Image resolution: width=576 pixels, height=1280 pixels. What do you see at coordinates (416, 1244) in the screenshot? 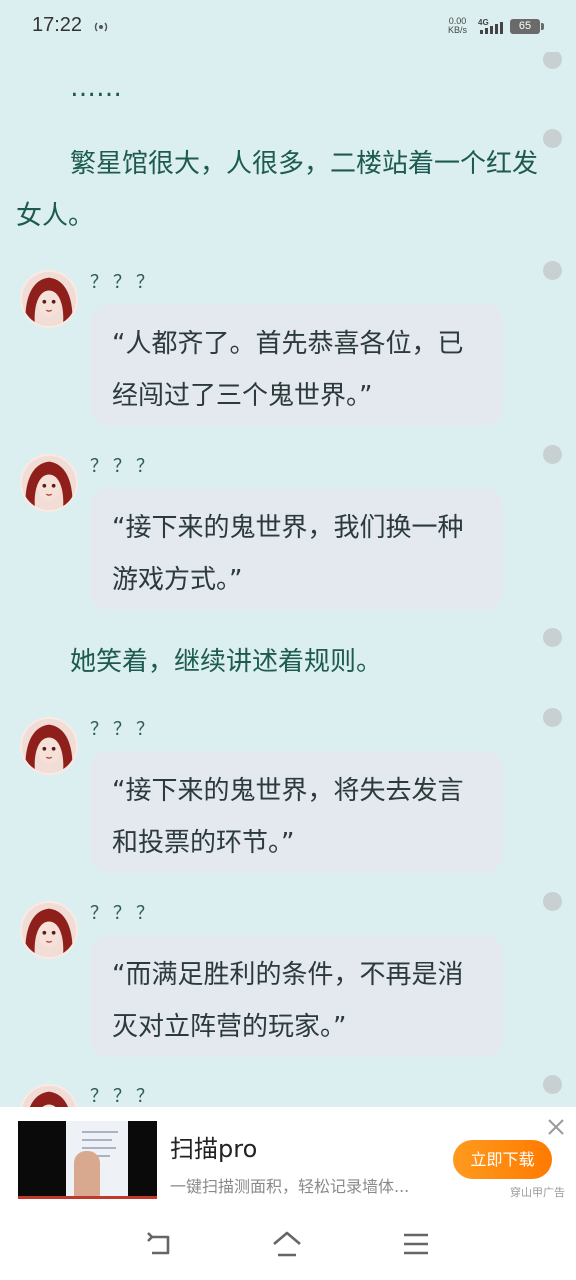
I see `menu-icon` at bounding box center [416, 1244].